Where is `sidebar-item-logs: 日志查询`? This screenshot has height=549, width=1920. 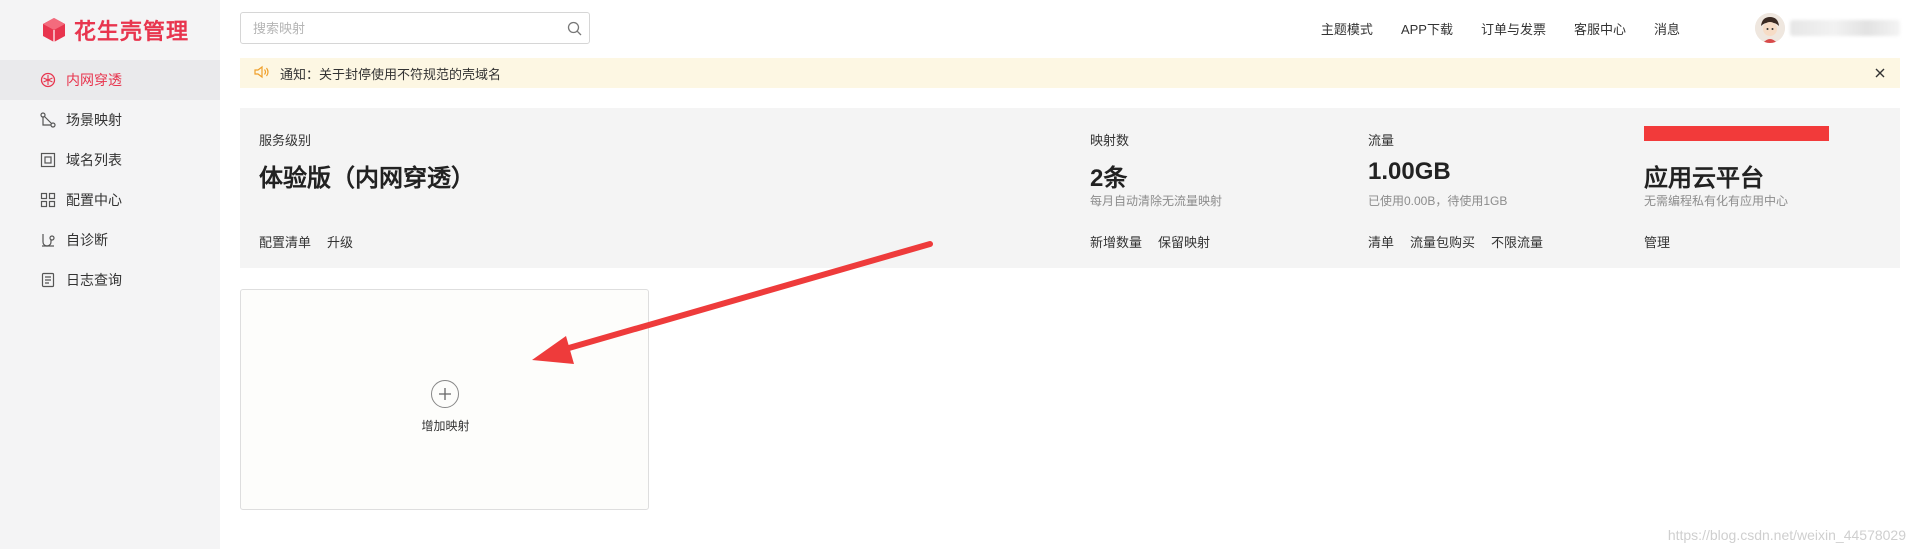 sidebar-item-logs: 日志查询 is located at coordinates (110, 280).